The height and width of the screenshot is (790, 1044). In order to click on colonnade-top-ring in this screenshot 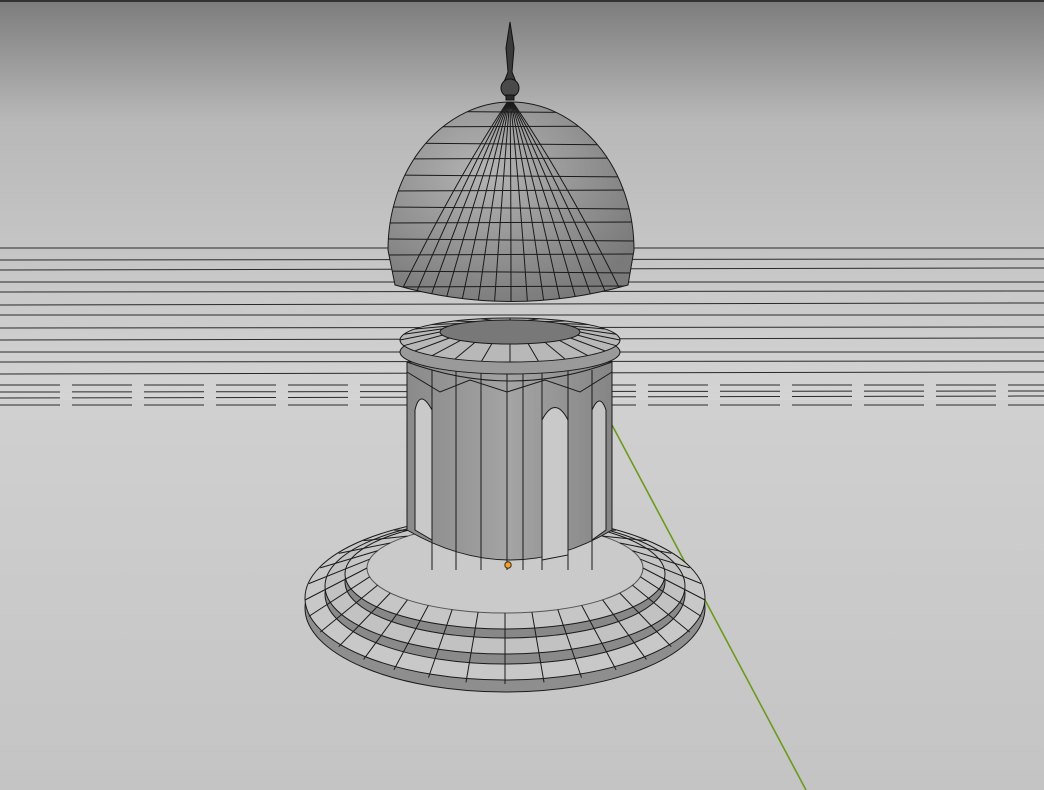, I will do `click(510, 346)`.